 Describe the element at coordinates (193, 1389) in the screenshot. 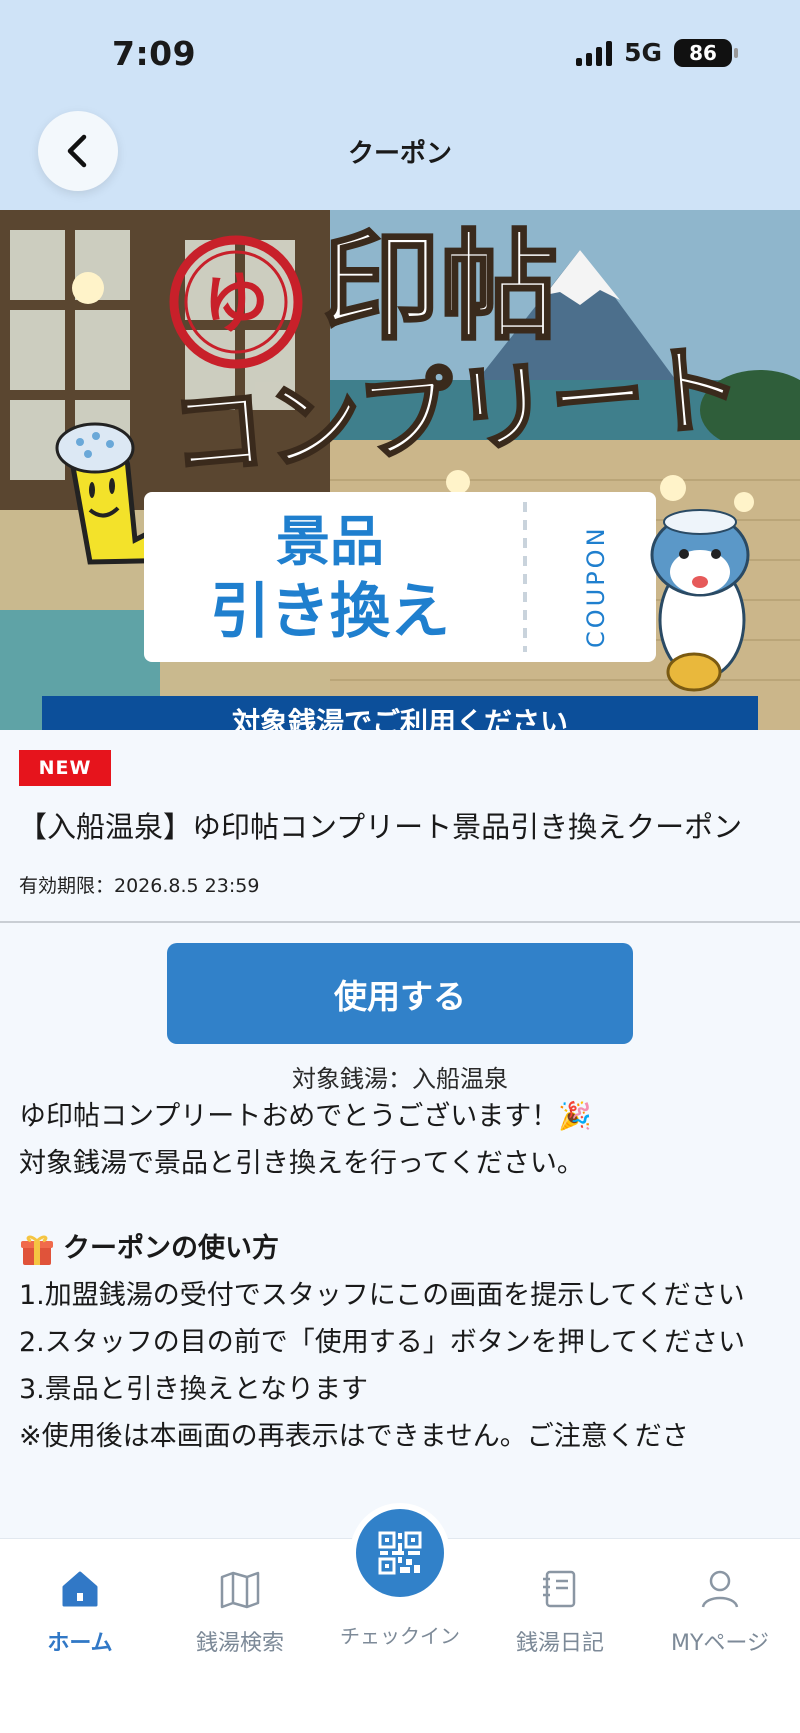

I see `howto-step-3: 3.景品と引き換えとなります` at that location.